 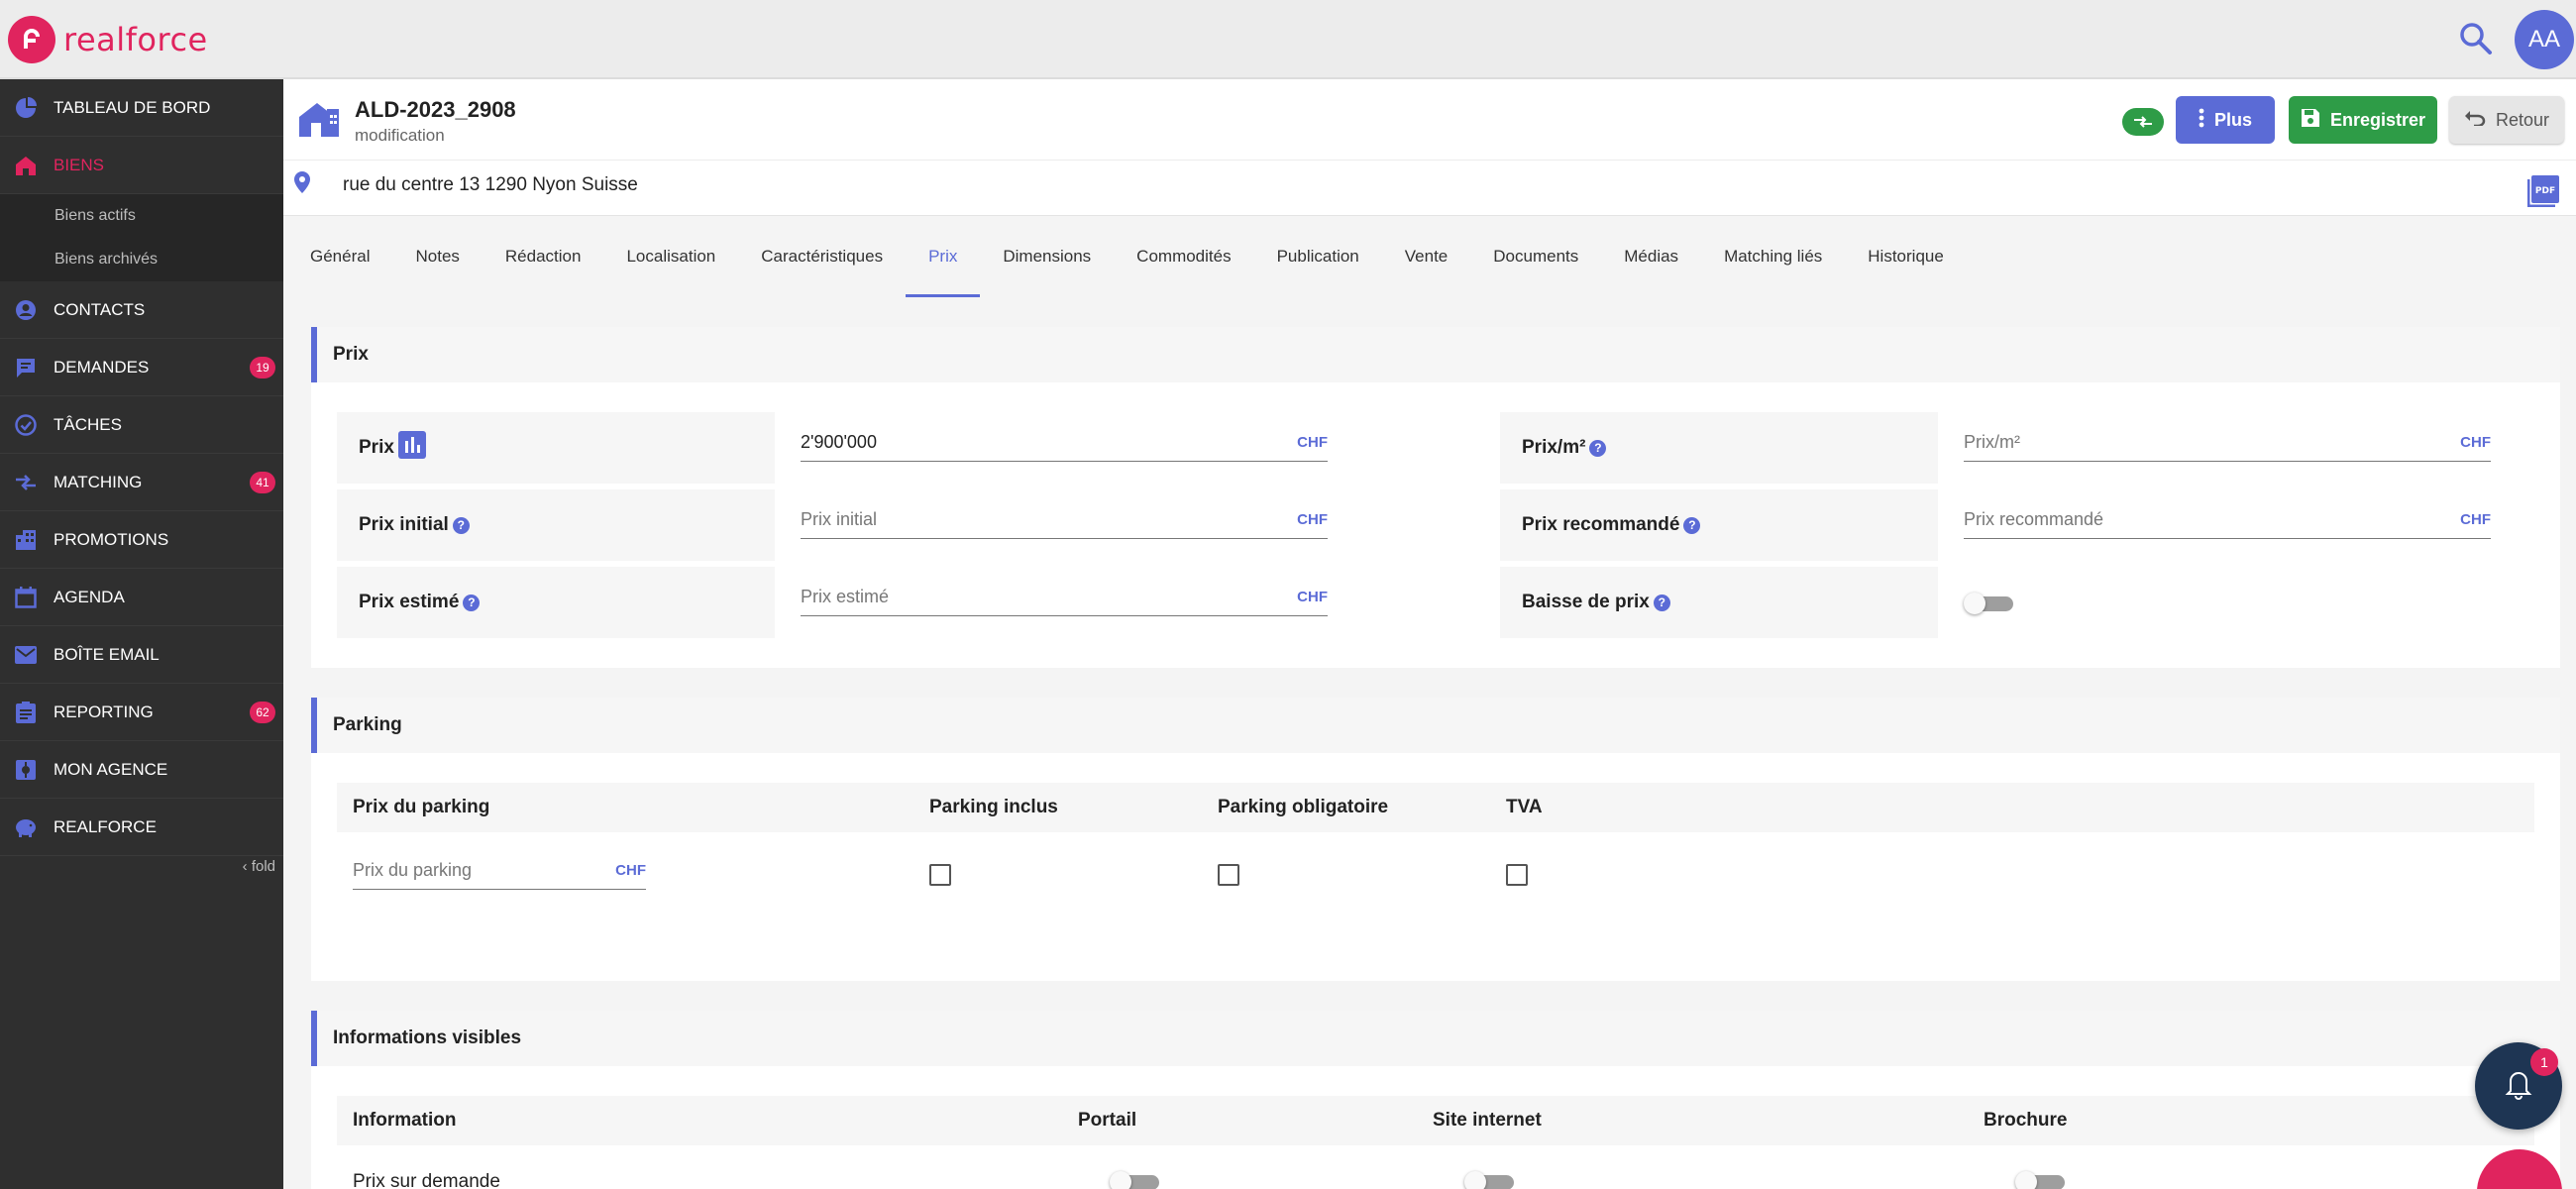 What do you see at coordinates (262, 483) in the screenshot?
I see `matching-count-badge: 41` at bounding box center [262, 483].